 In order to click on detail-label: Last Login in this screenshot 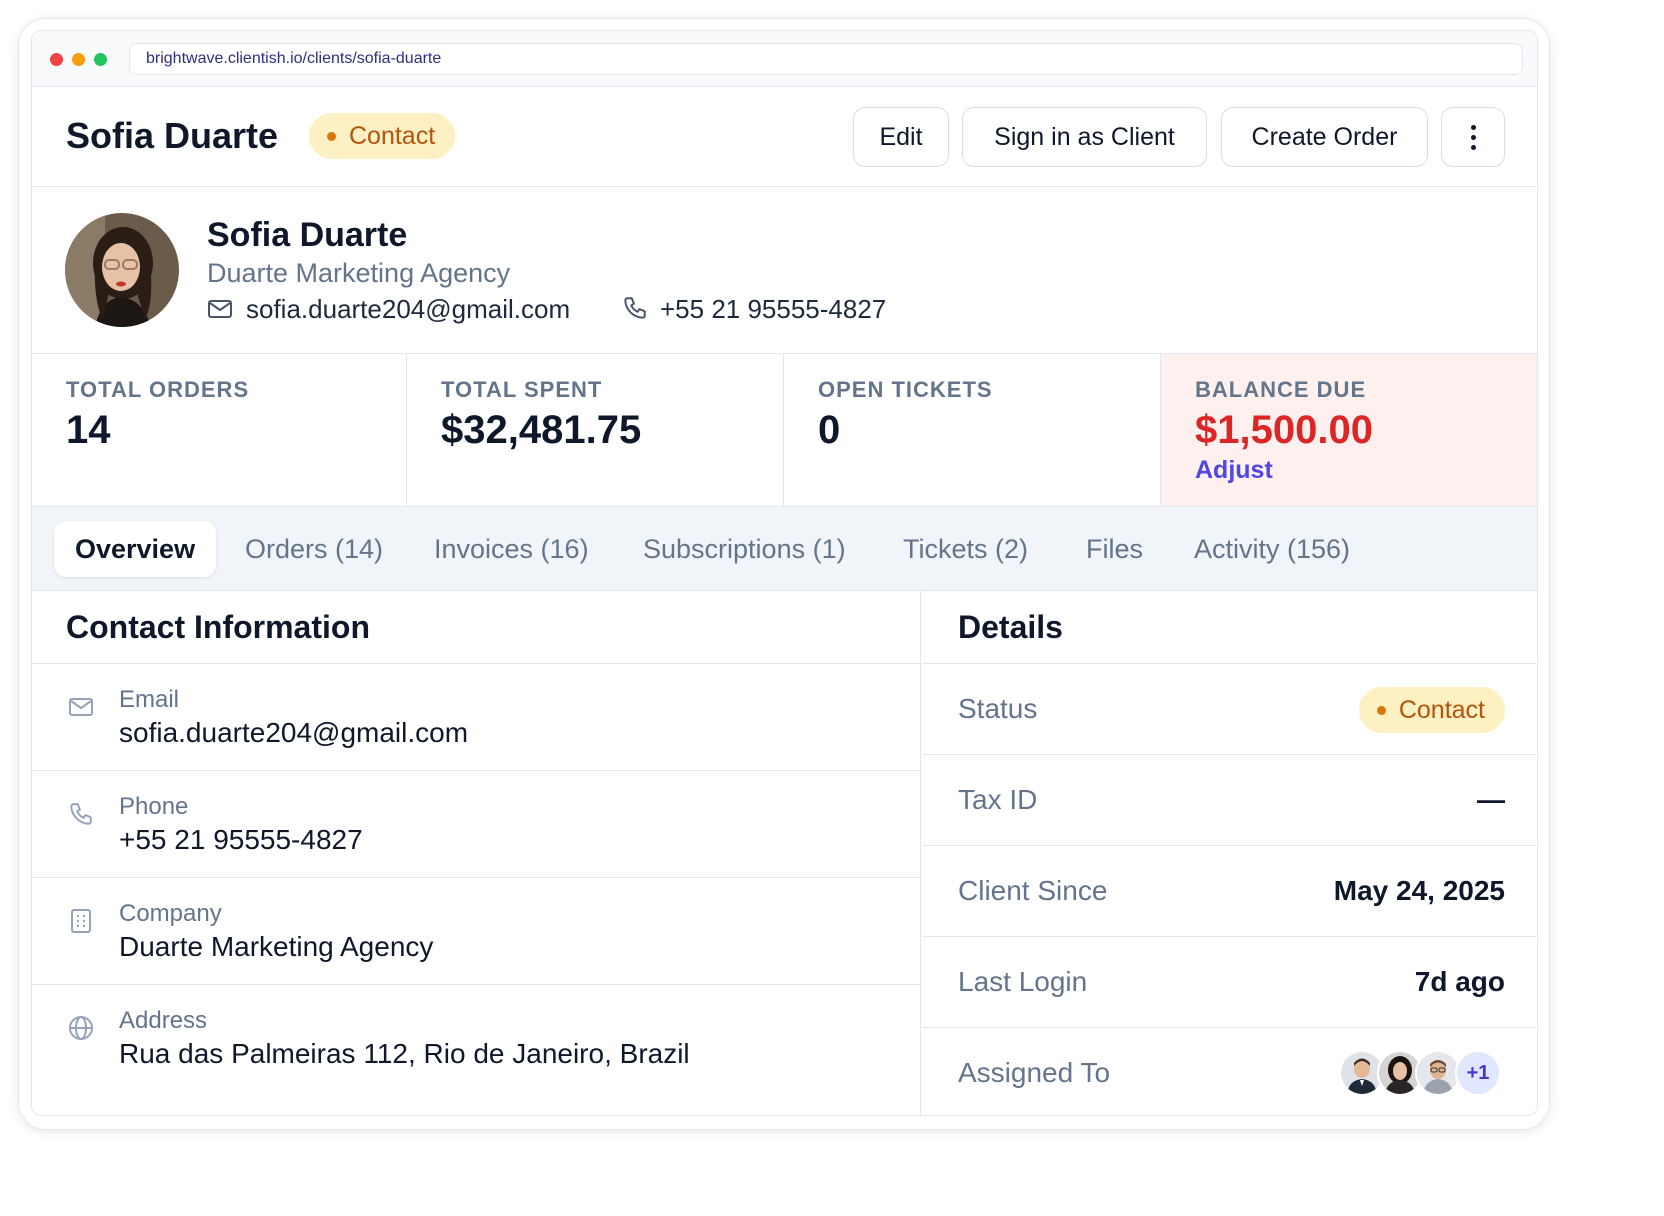, I will do `click(1023, 981)`.